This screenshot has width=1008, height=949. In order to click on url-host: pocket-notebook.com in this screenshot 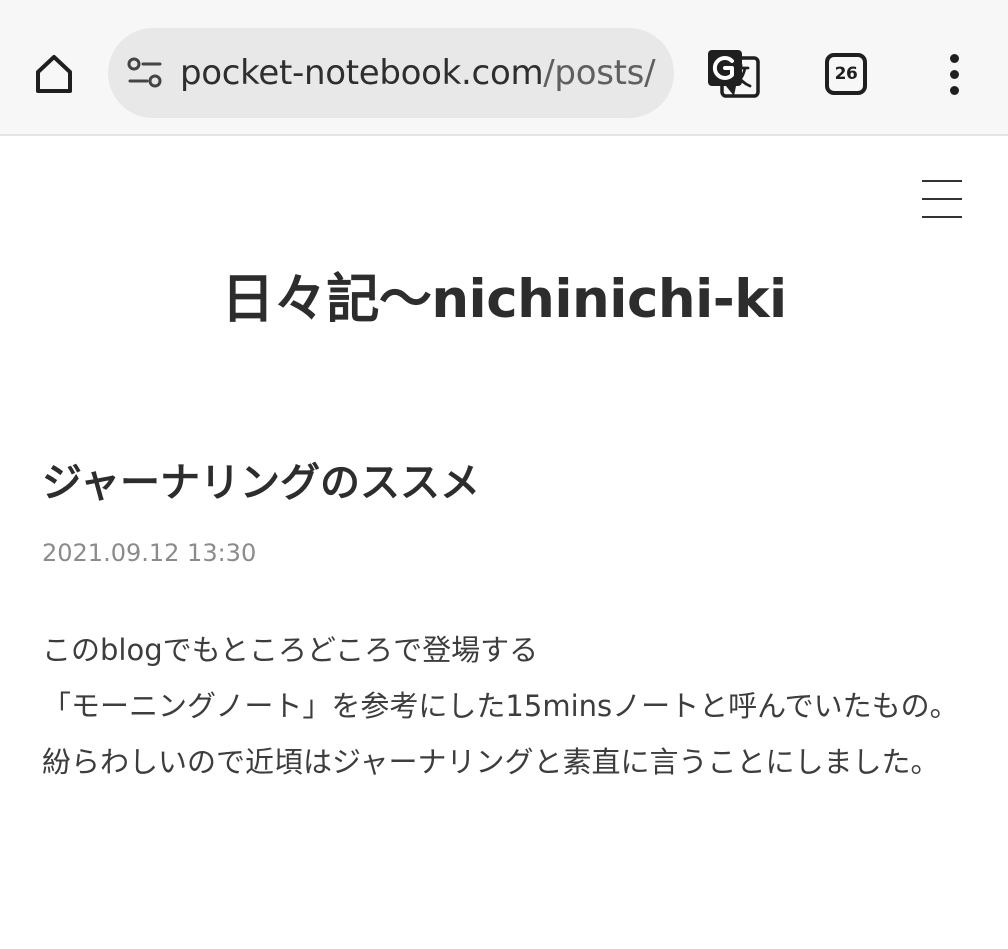, I will do `click(362, 73)`.